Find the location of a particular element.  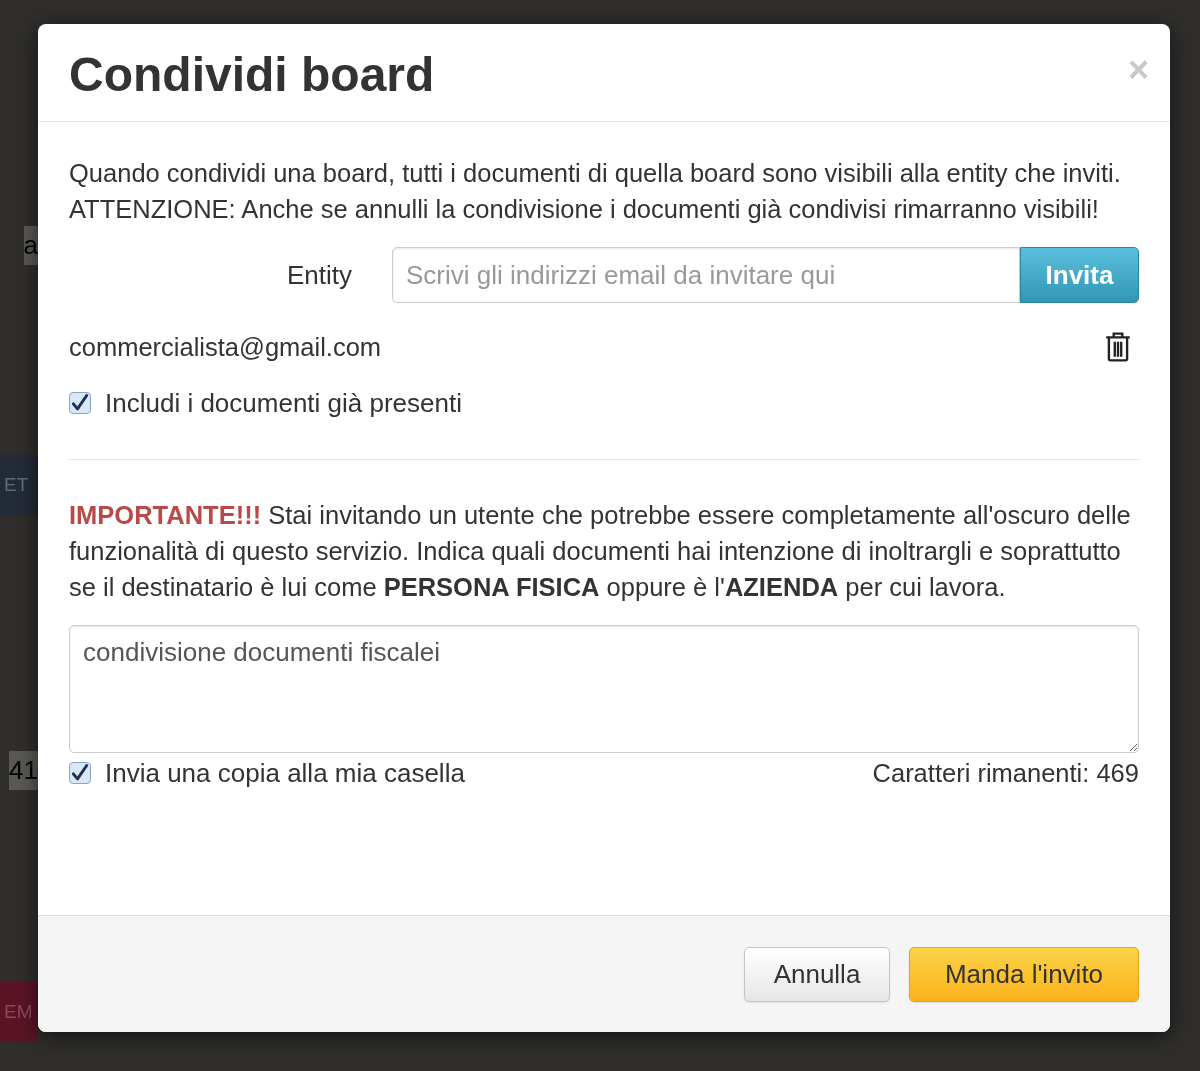

trash-icon is located at coordinates (1118, 347).